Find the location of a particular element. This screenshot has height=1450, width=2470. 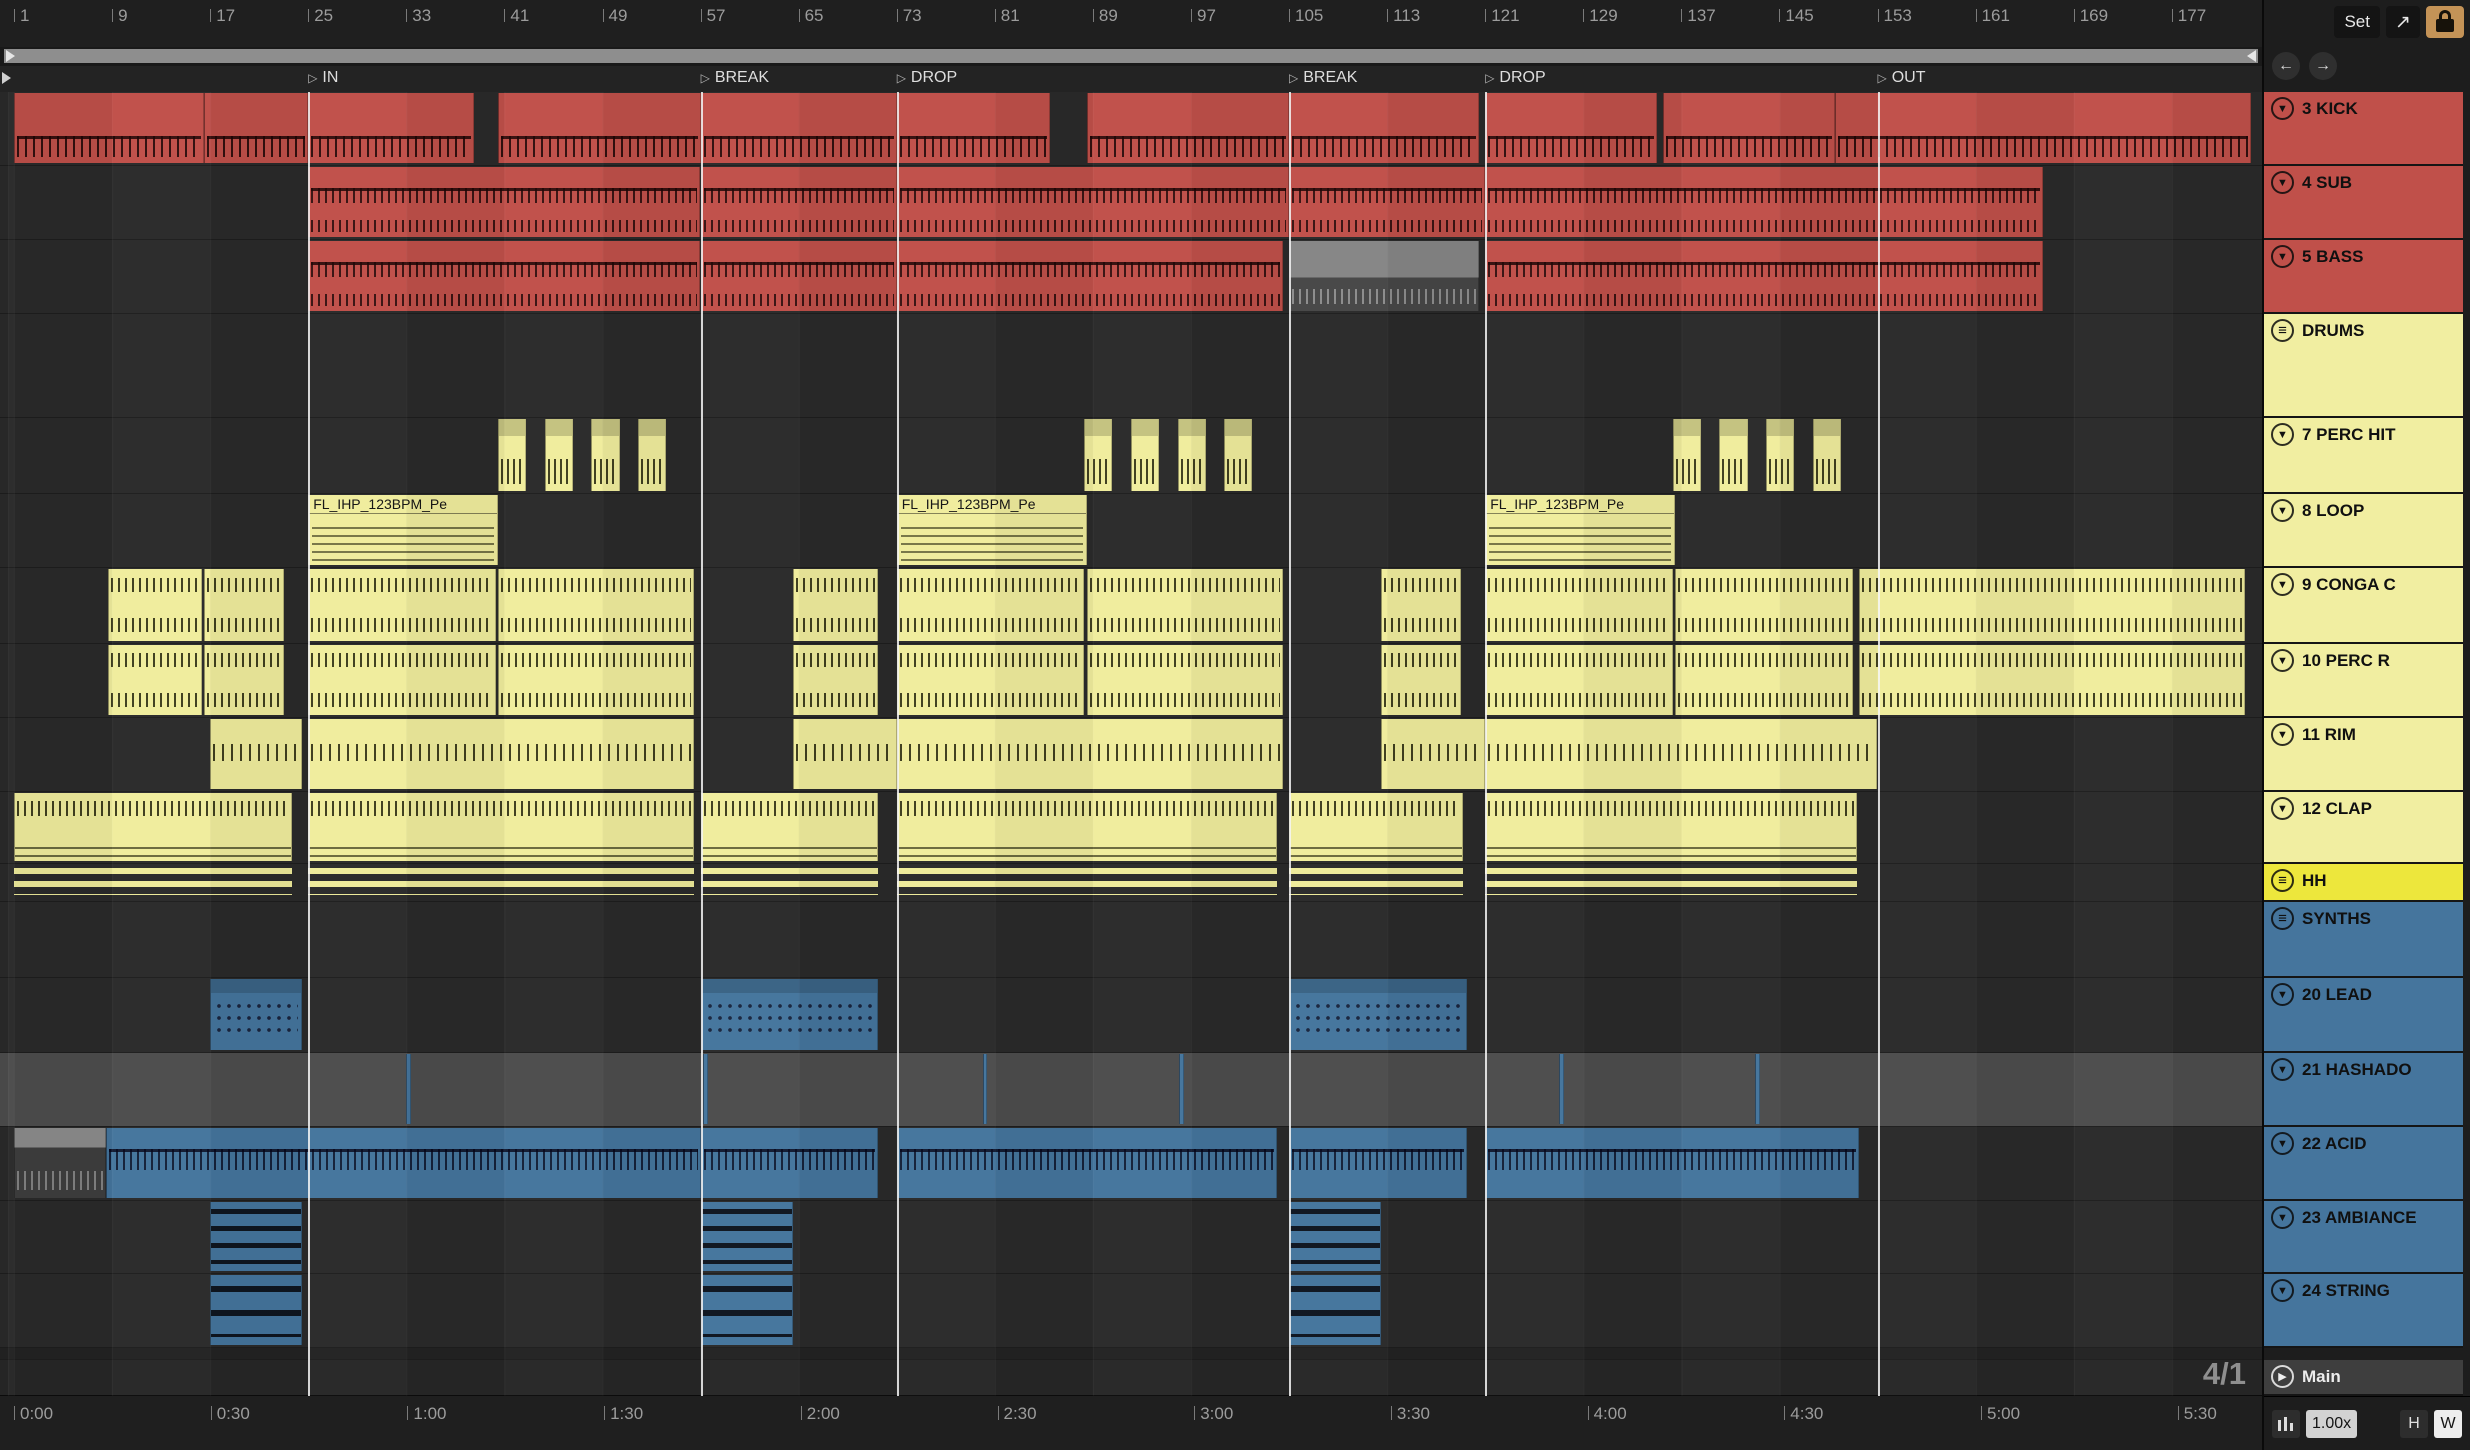

track-header-percr: ▼ 10 PERC R is located at coordinates (2363, 681).